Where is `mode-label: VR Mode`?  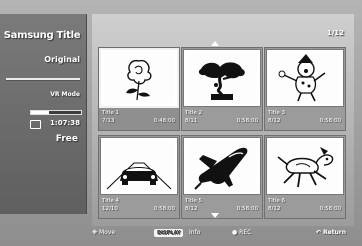 mode-label: VR Mode is located at coordinates (65, 94).